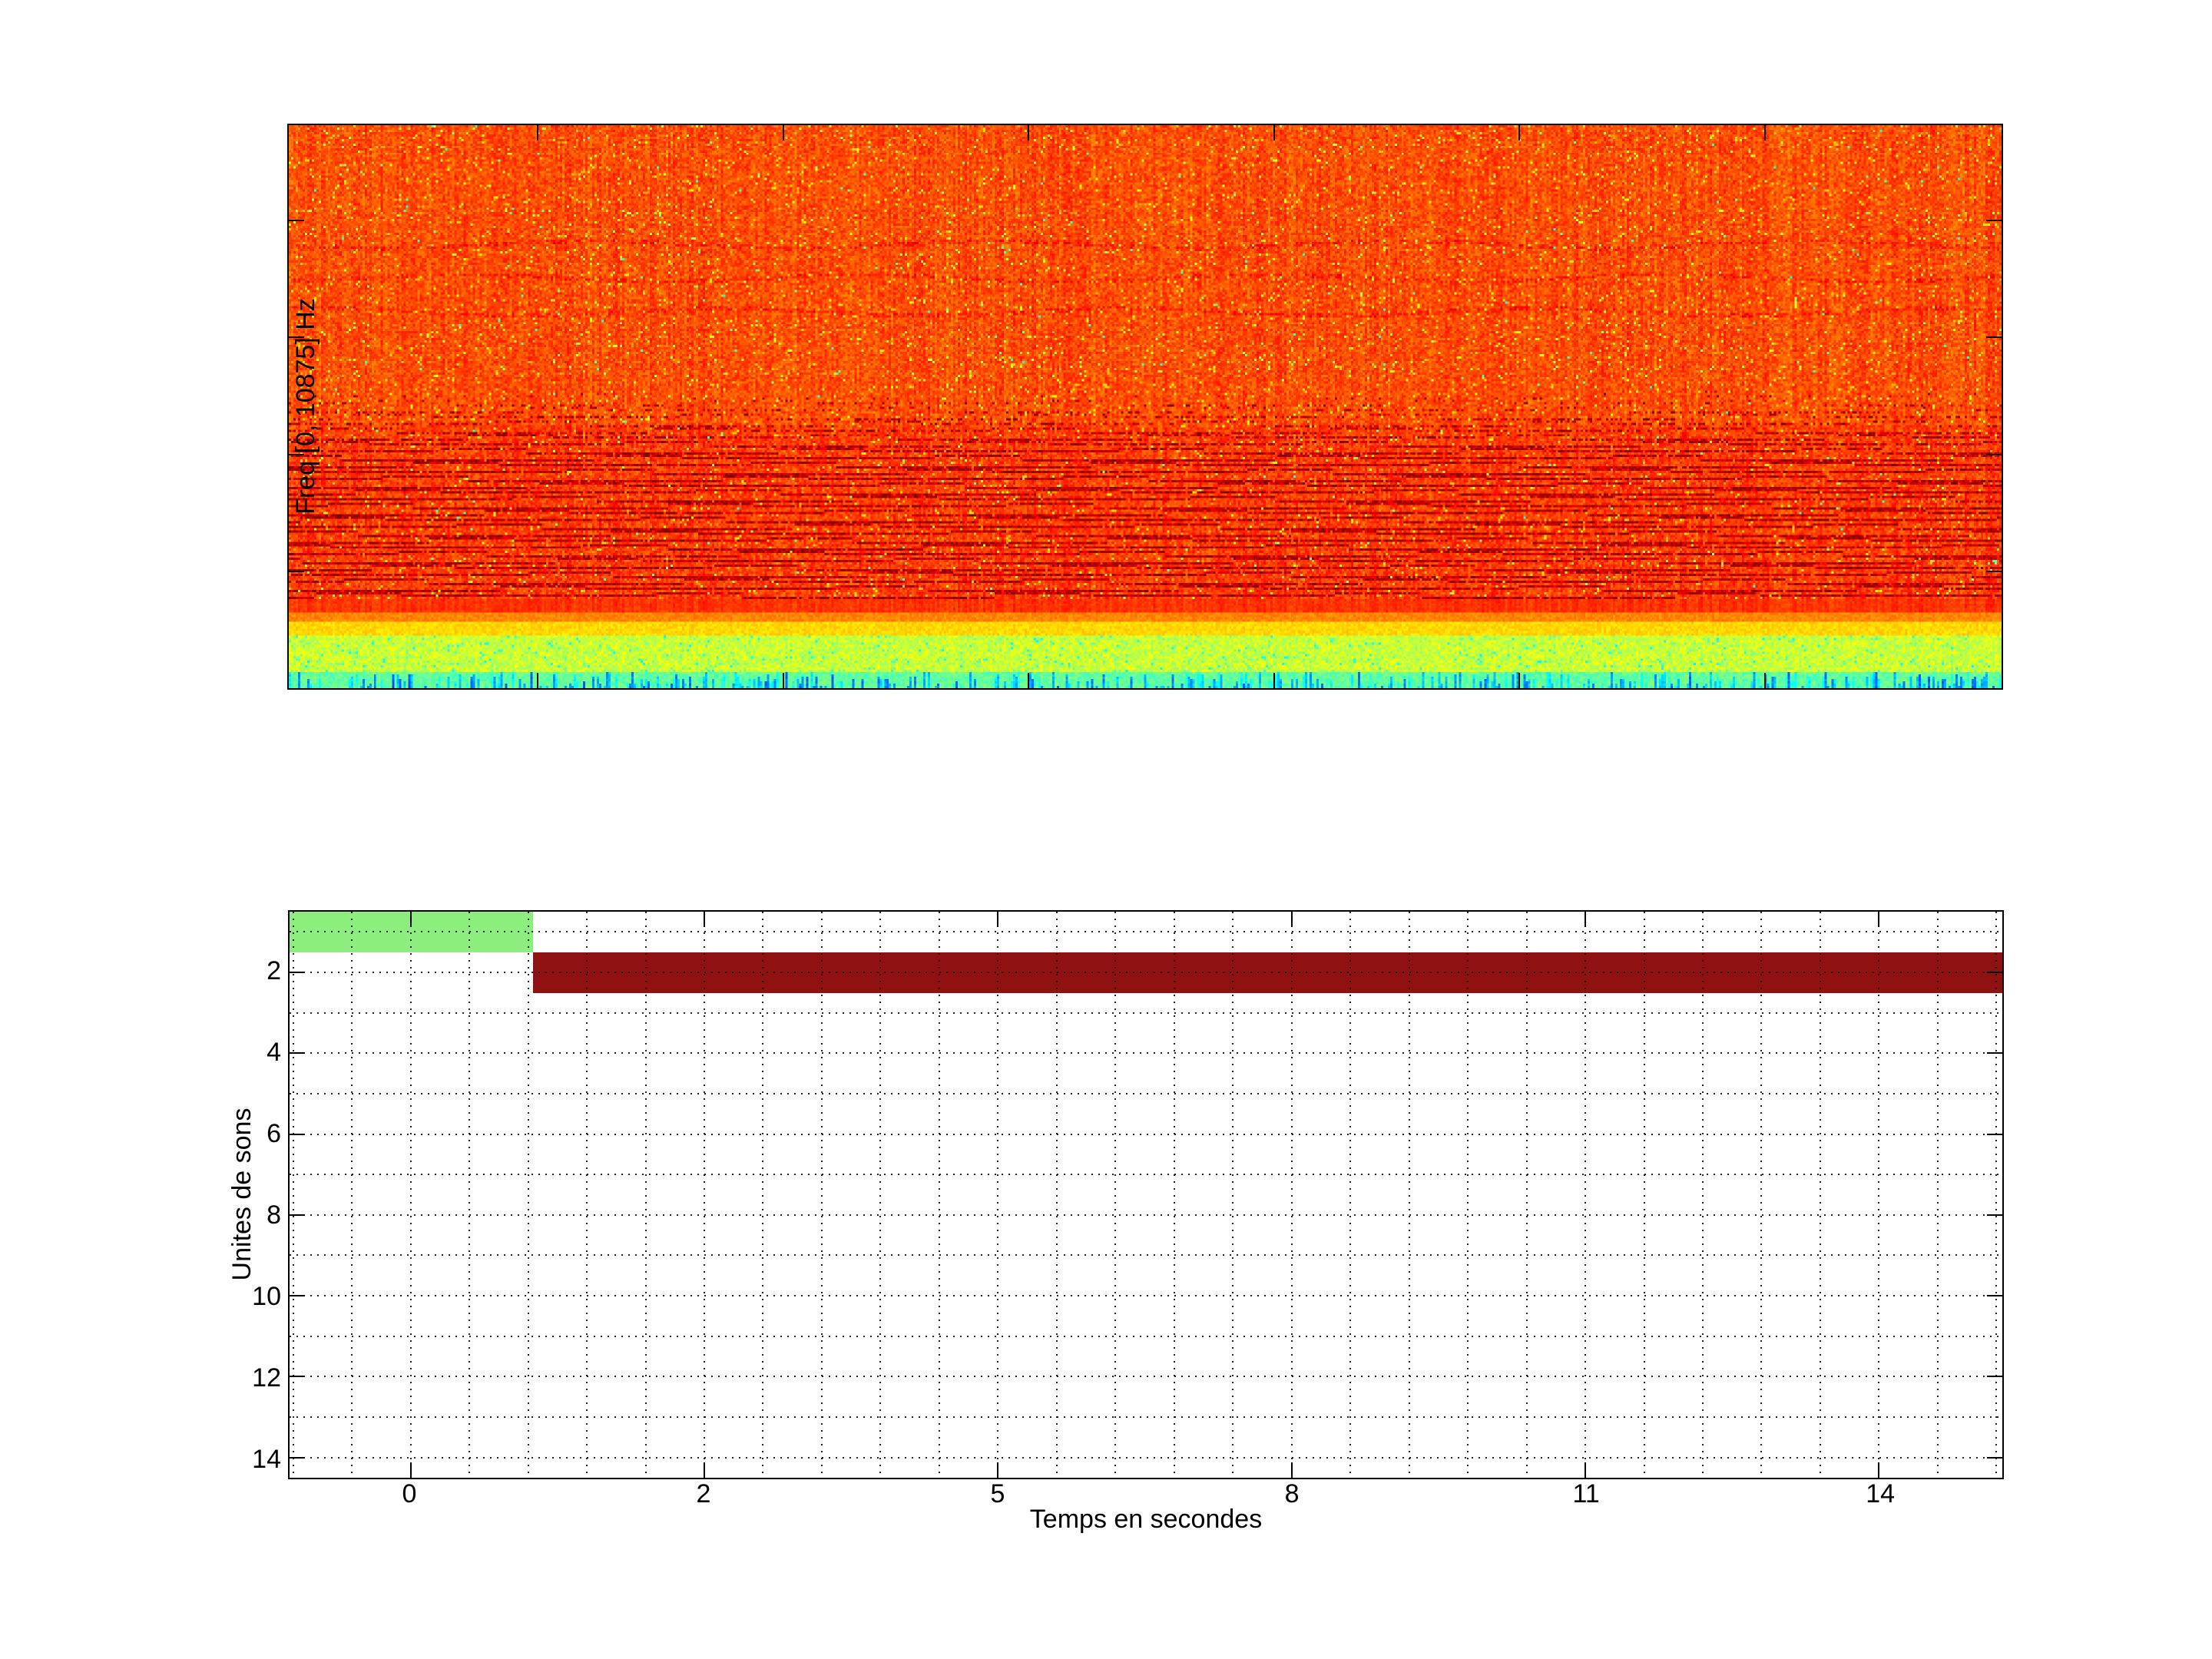 The height and width of the screenshot is (1659, 2212). What do you see at coordinates (274, 971) in the screenshot?
I see `units-y-tick-label: 2` at bounding box center [274, 971].